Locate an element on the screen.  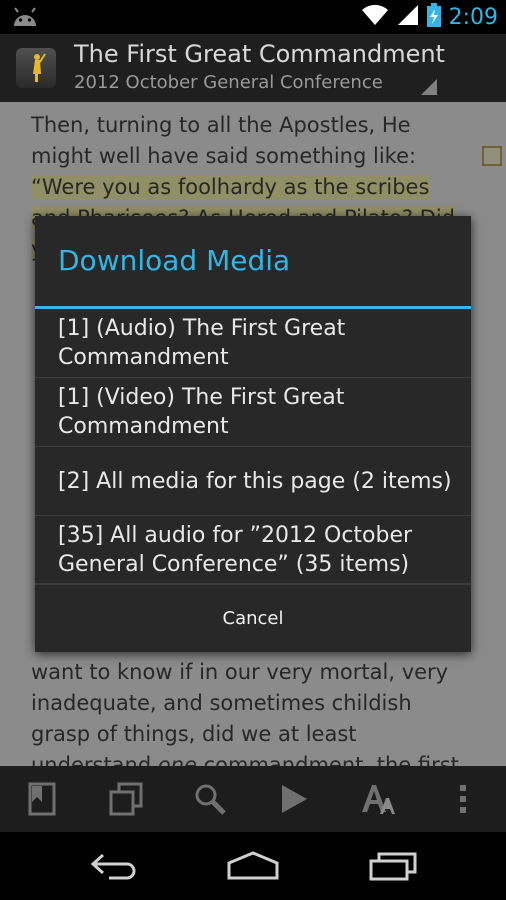
angel-moroni-icon is located at coordinates (36, 68).